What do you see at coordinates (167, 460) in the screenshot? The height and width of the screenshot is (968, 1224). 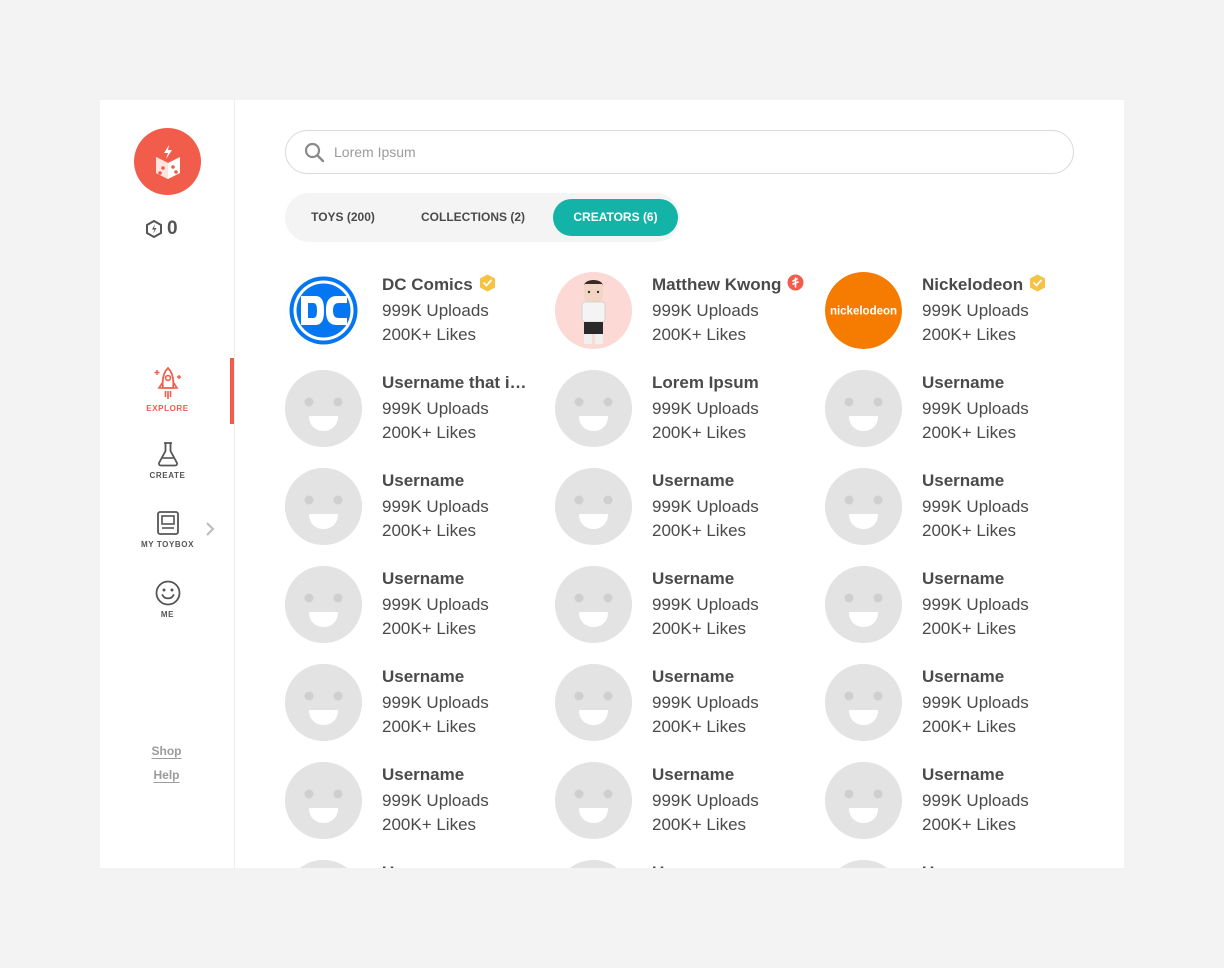 I see `nav-create: CREATE` at bounding box center [167, 460].